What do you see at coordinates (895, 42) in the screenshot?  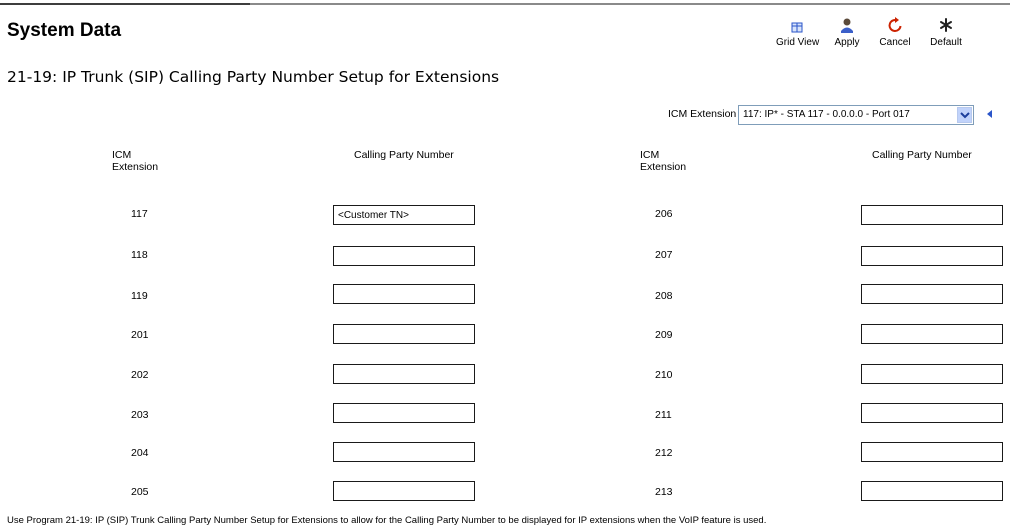 I see `cancel-label: Cancel` at bounding box center [895, 42].